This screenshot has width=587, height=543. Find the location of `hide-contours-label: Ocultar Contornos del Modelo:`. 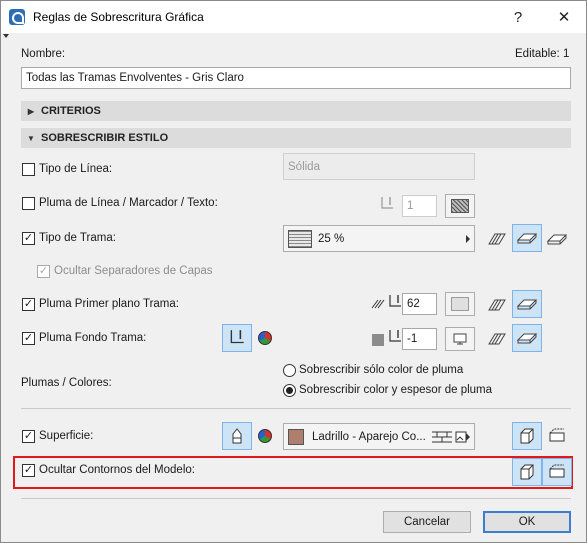

hide-contours-label: Ocultar Contornos del Modelo: is located at coordinates (117, 470).